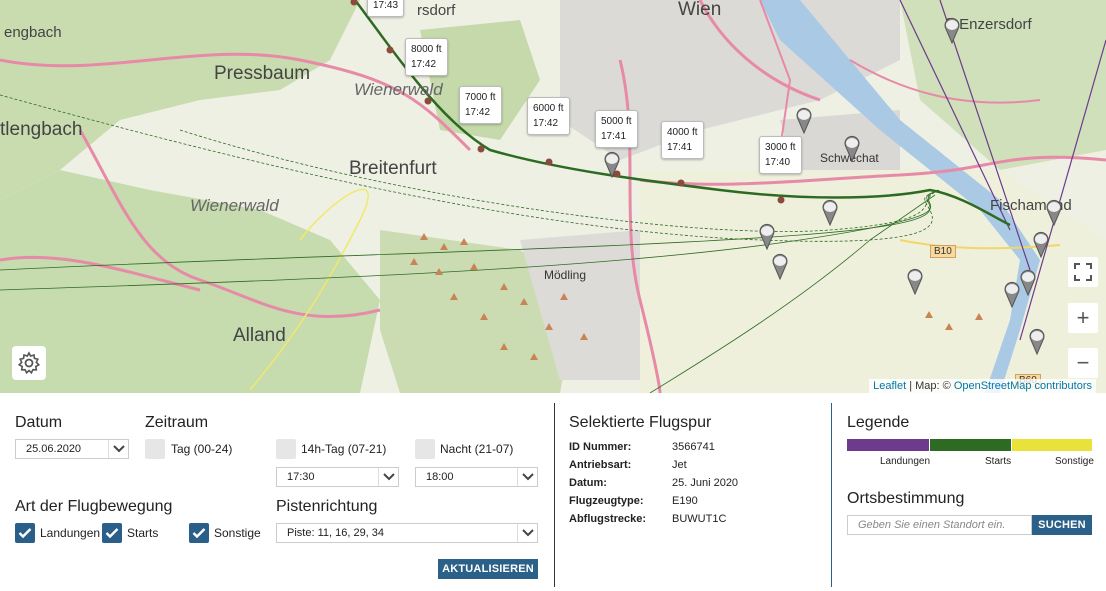 Image resolution: width=1106 pixels, height=591 pixels. Describe the element at coordinates (600, 447) in the screenshot. I see `info-key: ID Nummer:` at that location.